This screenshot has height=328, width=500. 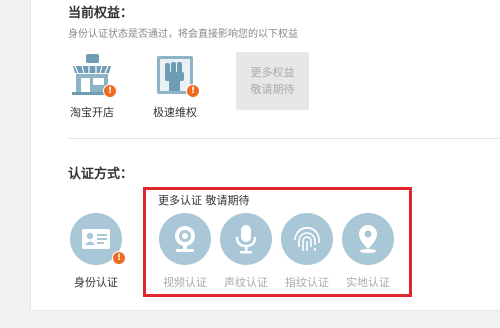 I want to click on auth-voiceprint: 声纹认证, so click(x=246, y=251).